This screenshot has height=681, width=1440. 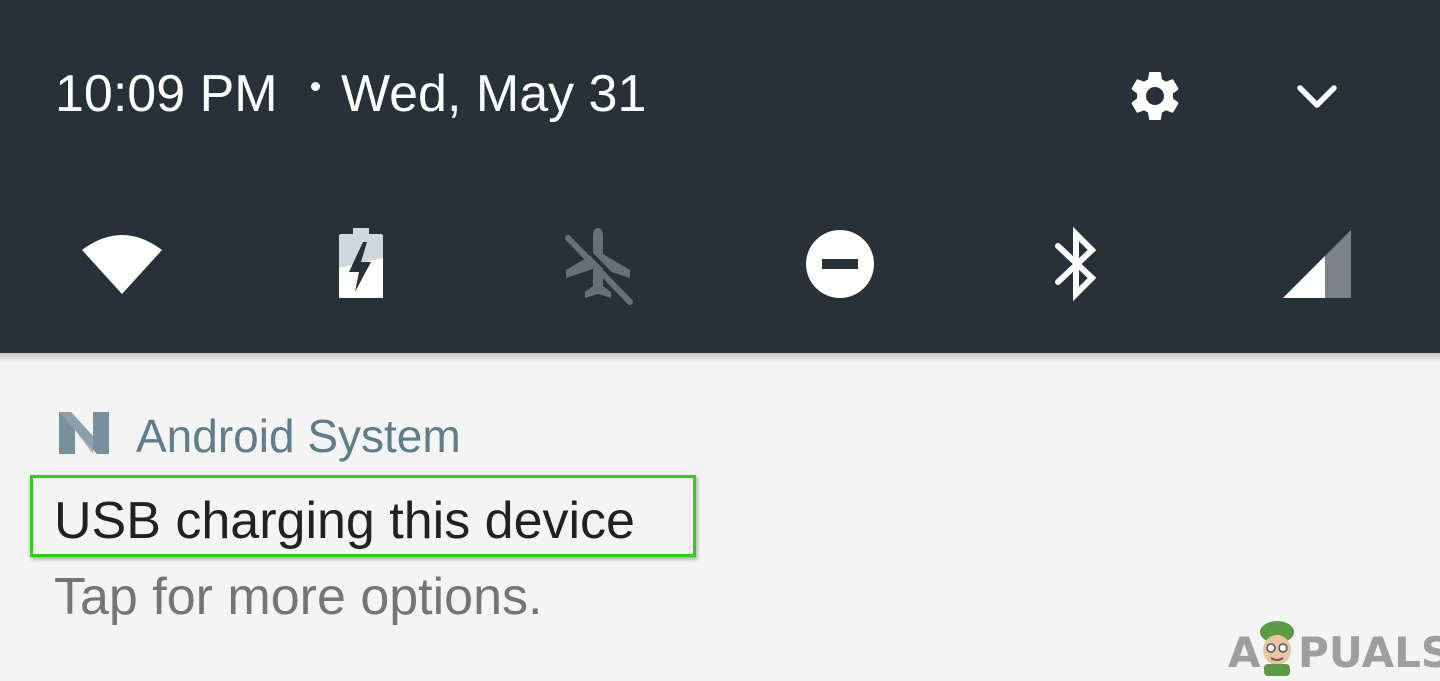 I want to click on bluetooth-icon, so click(x=1076, y=264).